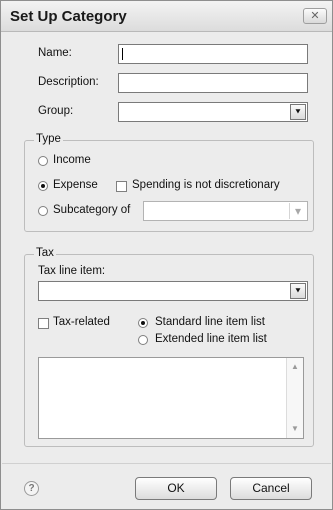  Describe the element at coordinates (213, 54) in the screenshot. I see `name-input` at that location.